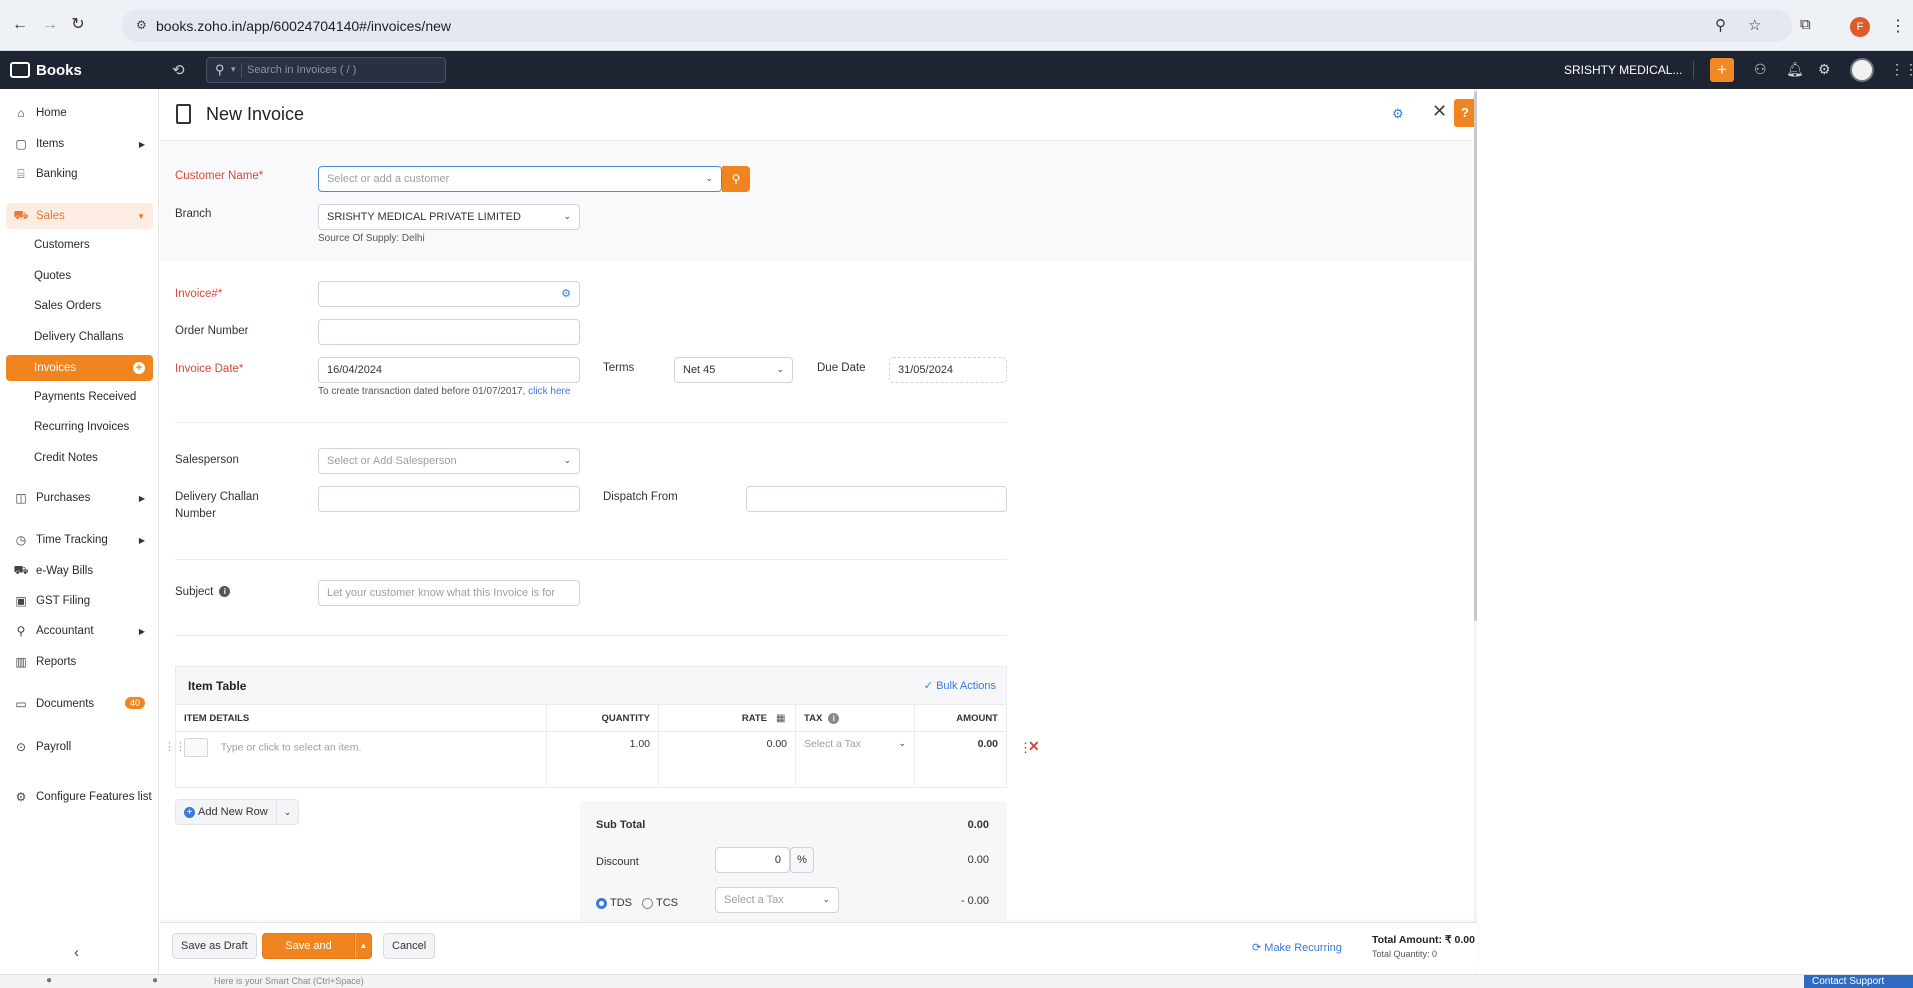 The height and width of the screenshot is (988, 1913). I want to click on customer-select: Select or add a customer ⌄, so click(520, 179).